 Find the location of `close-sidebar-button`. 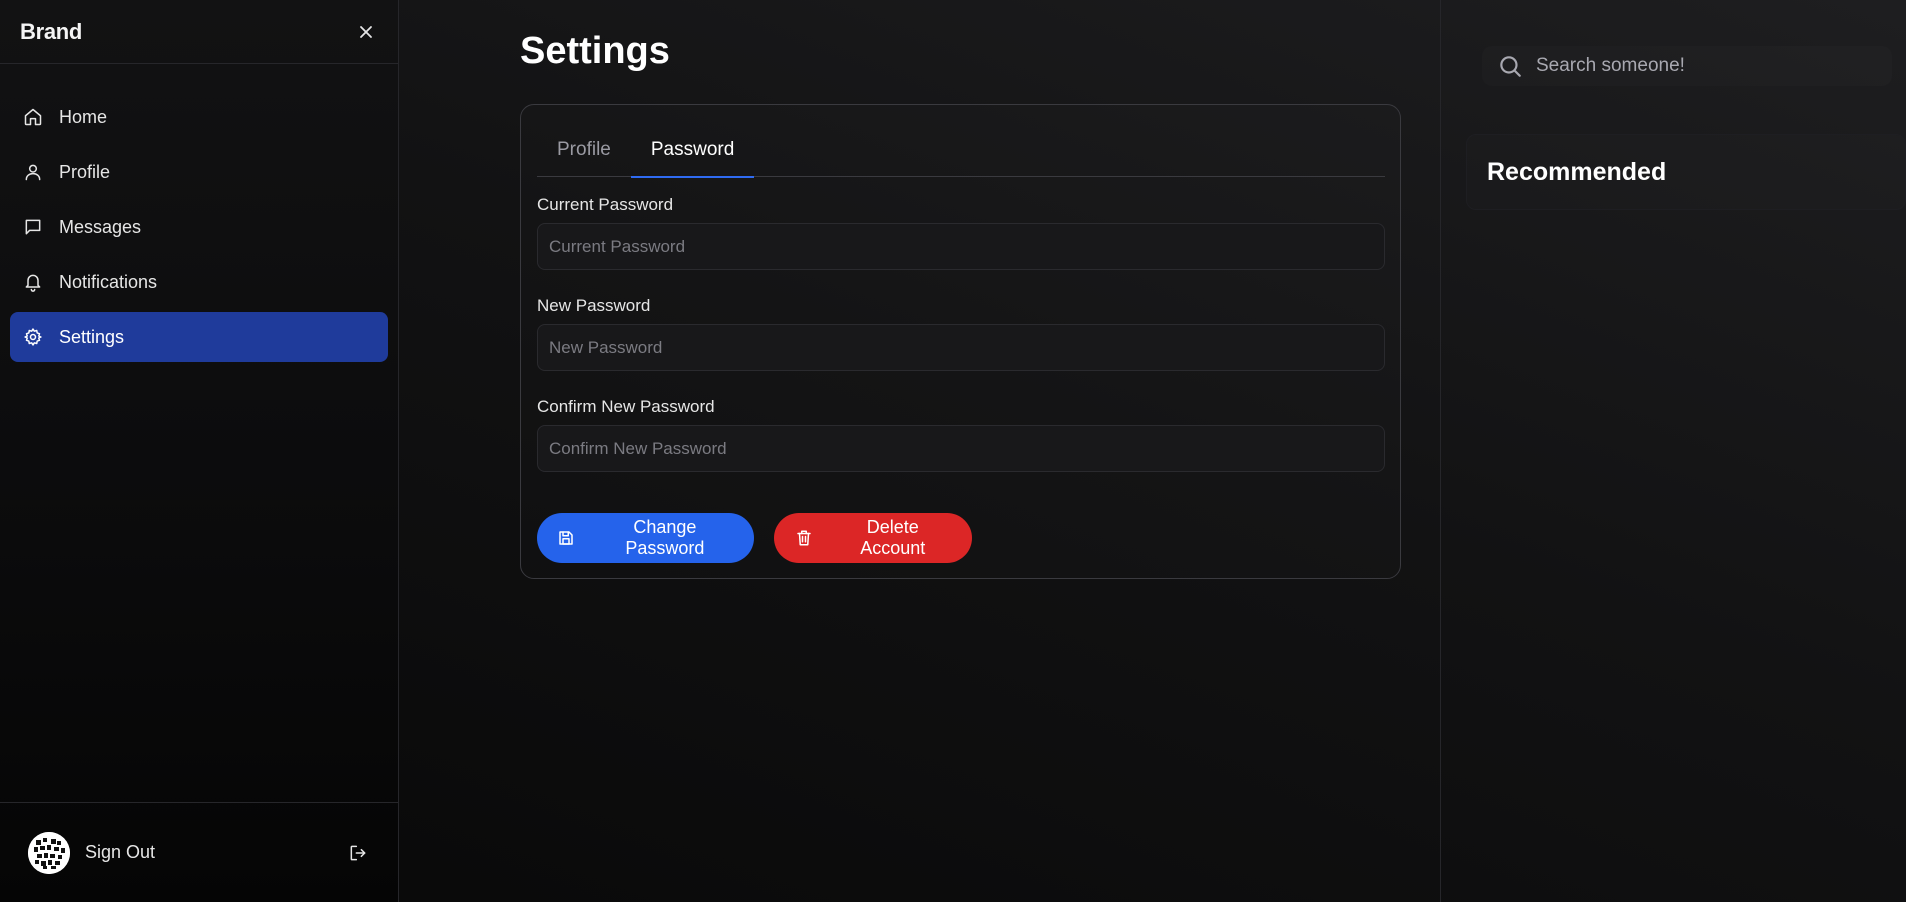

close-sidebar-button is located at coordinates (366, 32).